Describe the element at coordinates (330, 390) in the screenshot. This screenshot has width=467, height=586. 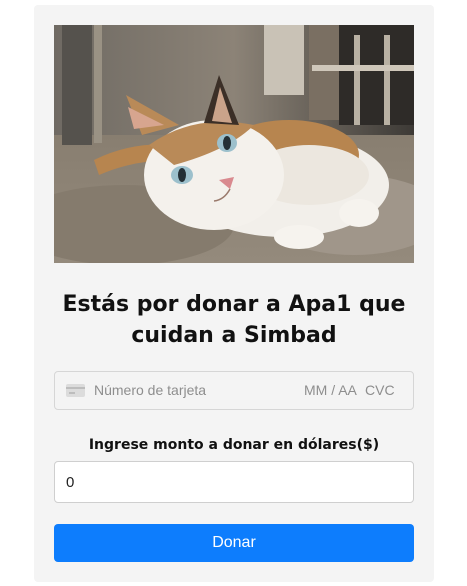
I see `card-expiry-placeholder: MM / AA` at that location.